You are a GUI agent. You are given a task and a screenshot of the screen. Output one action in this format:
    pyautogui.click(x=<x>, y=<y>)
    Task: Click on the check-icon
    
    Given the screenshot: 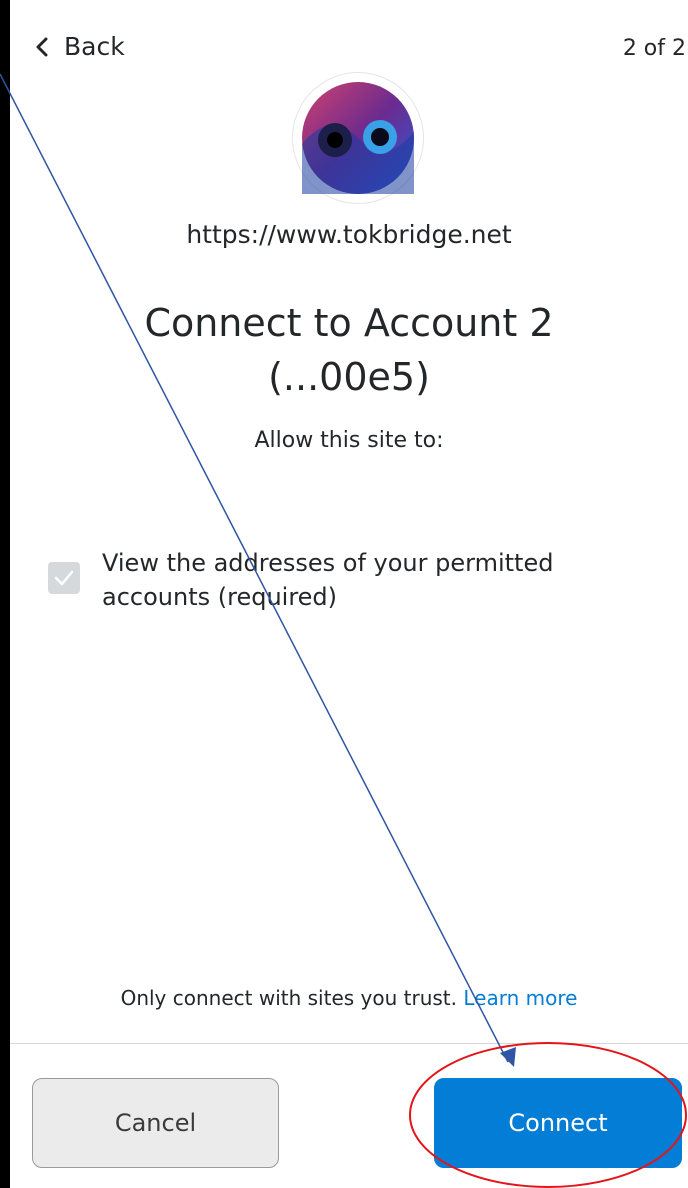 What is the action you would take?
    pyautogui.click(x=64, y=578)
    